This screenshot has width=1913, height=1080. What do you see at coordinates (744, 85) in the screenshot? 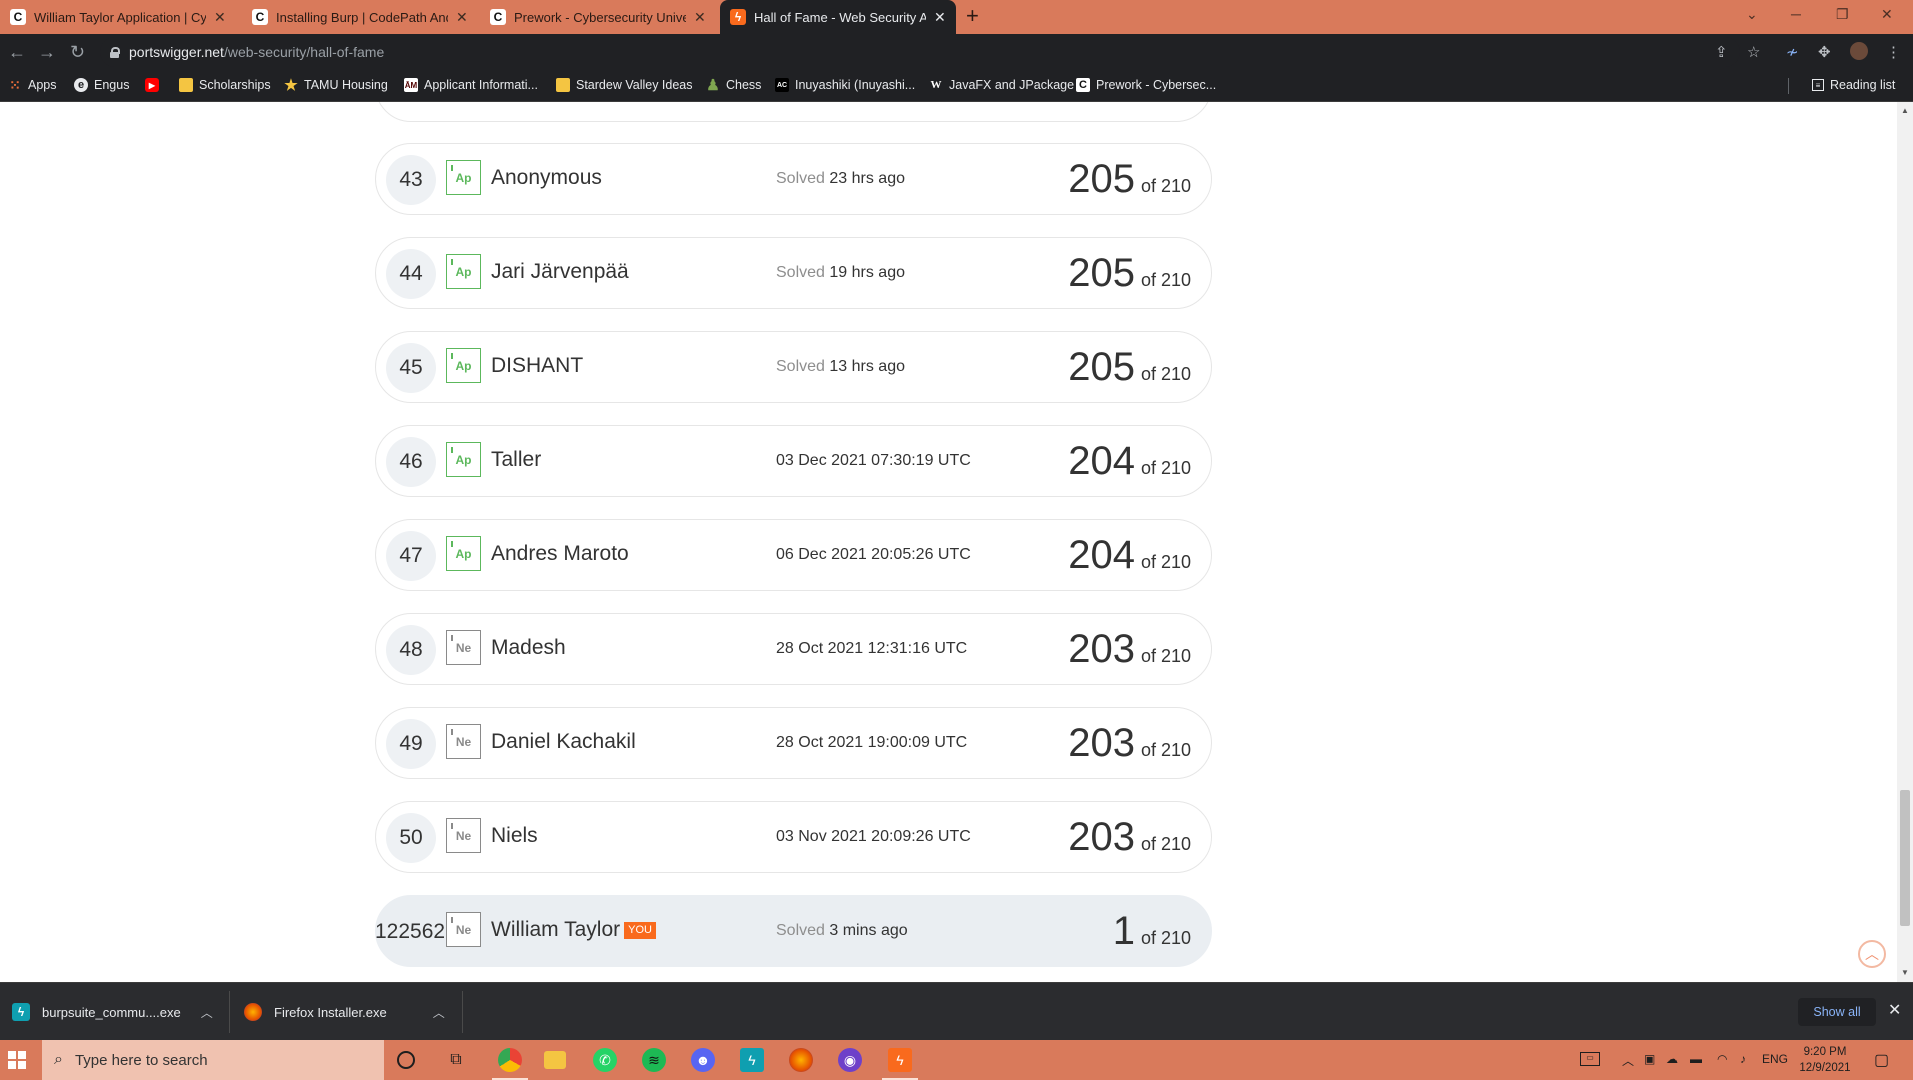
I see `bookmark-label: Chess` at bounding box center [744, 85].